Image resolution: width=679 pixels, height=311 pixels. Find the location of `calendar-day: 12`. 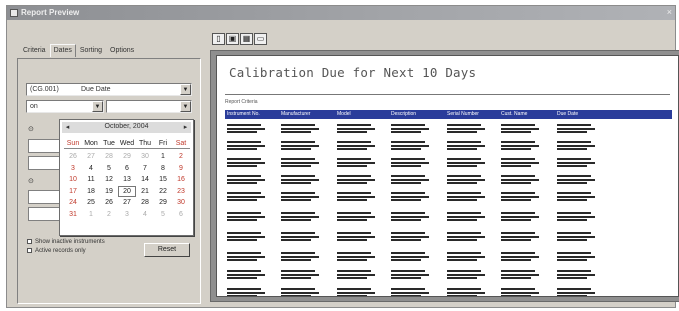

calendar-day: 12 is located at coordinates (109, 180).